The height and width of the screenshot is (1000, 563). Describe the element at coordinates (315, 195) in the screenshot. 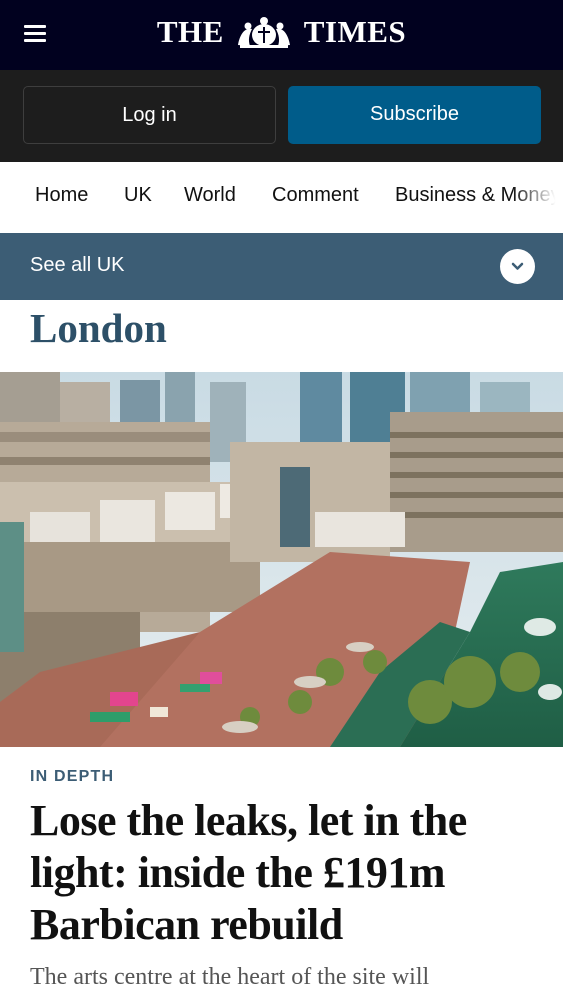

I see `nav-item-comment: Comment` at that location.